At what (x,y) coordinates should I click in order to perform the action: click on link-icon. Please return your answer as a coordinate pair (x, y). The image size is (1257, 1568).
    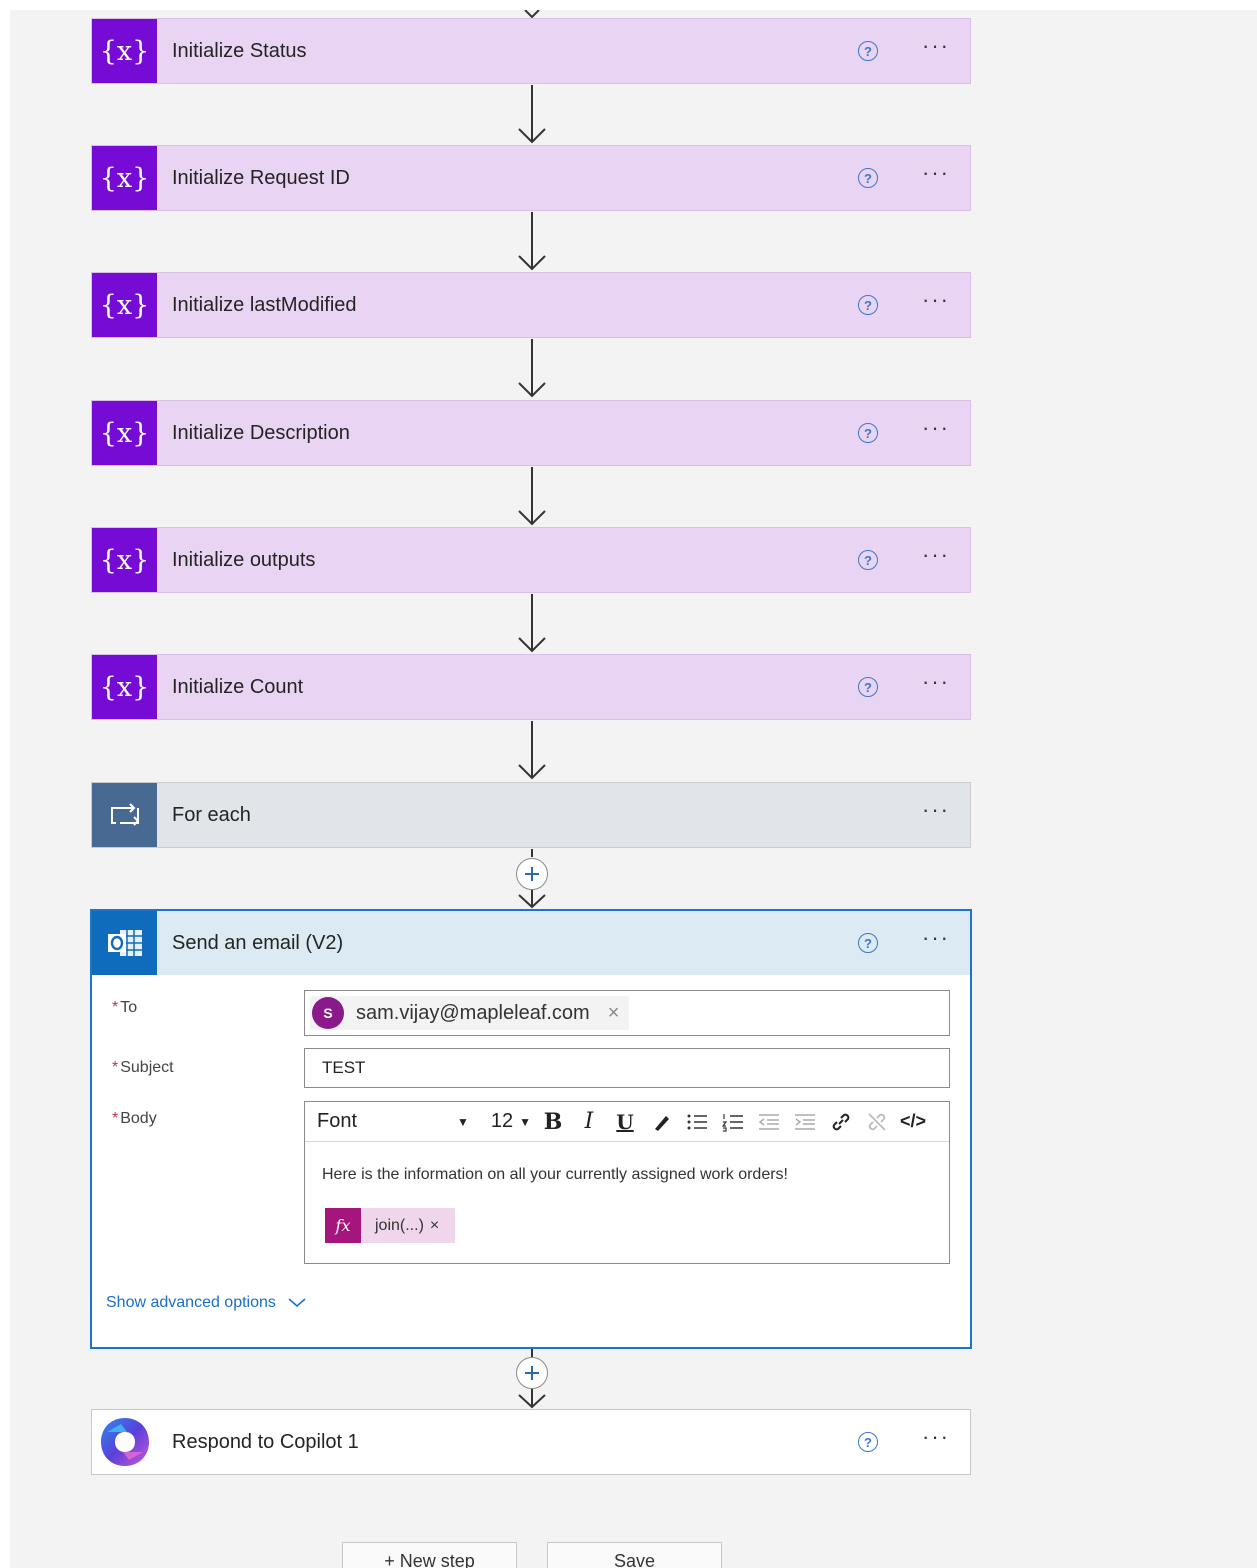
    Looking at the image, I should click on (841, 1122).